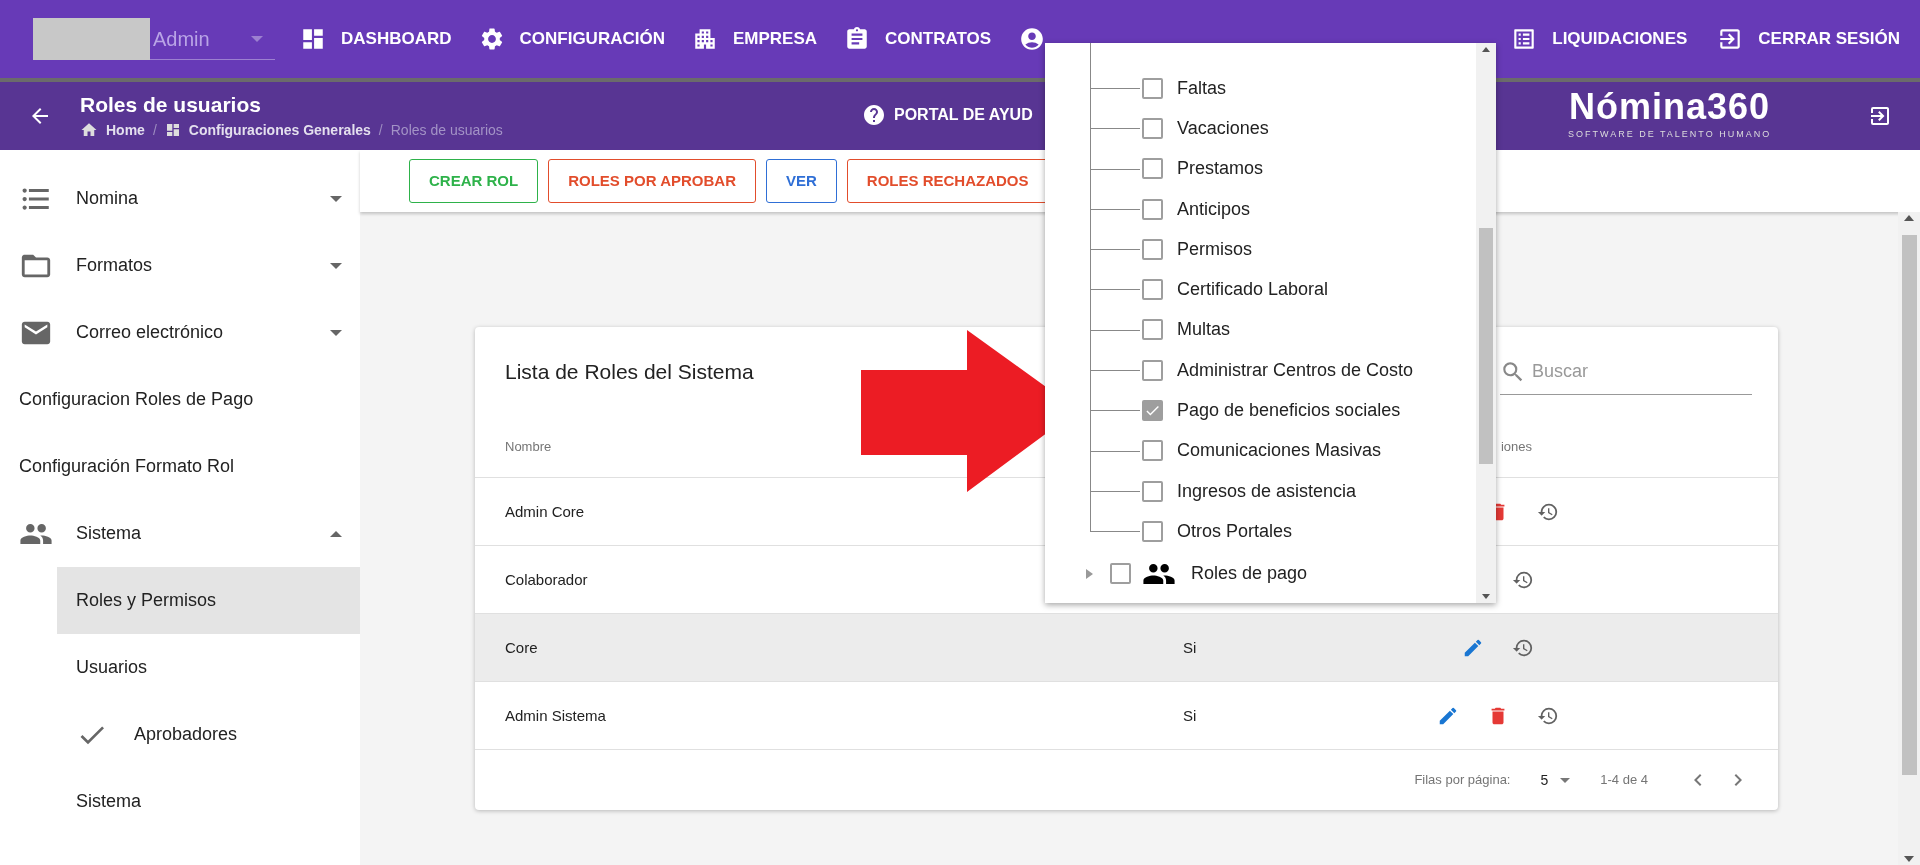 This screenshot has height=865, width=1920. I want to click on rows-per-page-label: Filas por página:, so click(1462, 780).